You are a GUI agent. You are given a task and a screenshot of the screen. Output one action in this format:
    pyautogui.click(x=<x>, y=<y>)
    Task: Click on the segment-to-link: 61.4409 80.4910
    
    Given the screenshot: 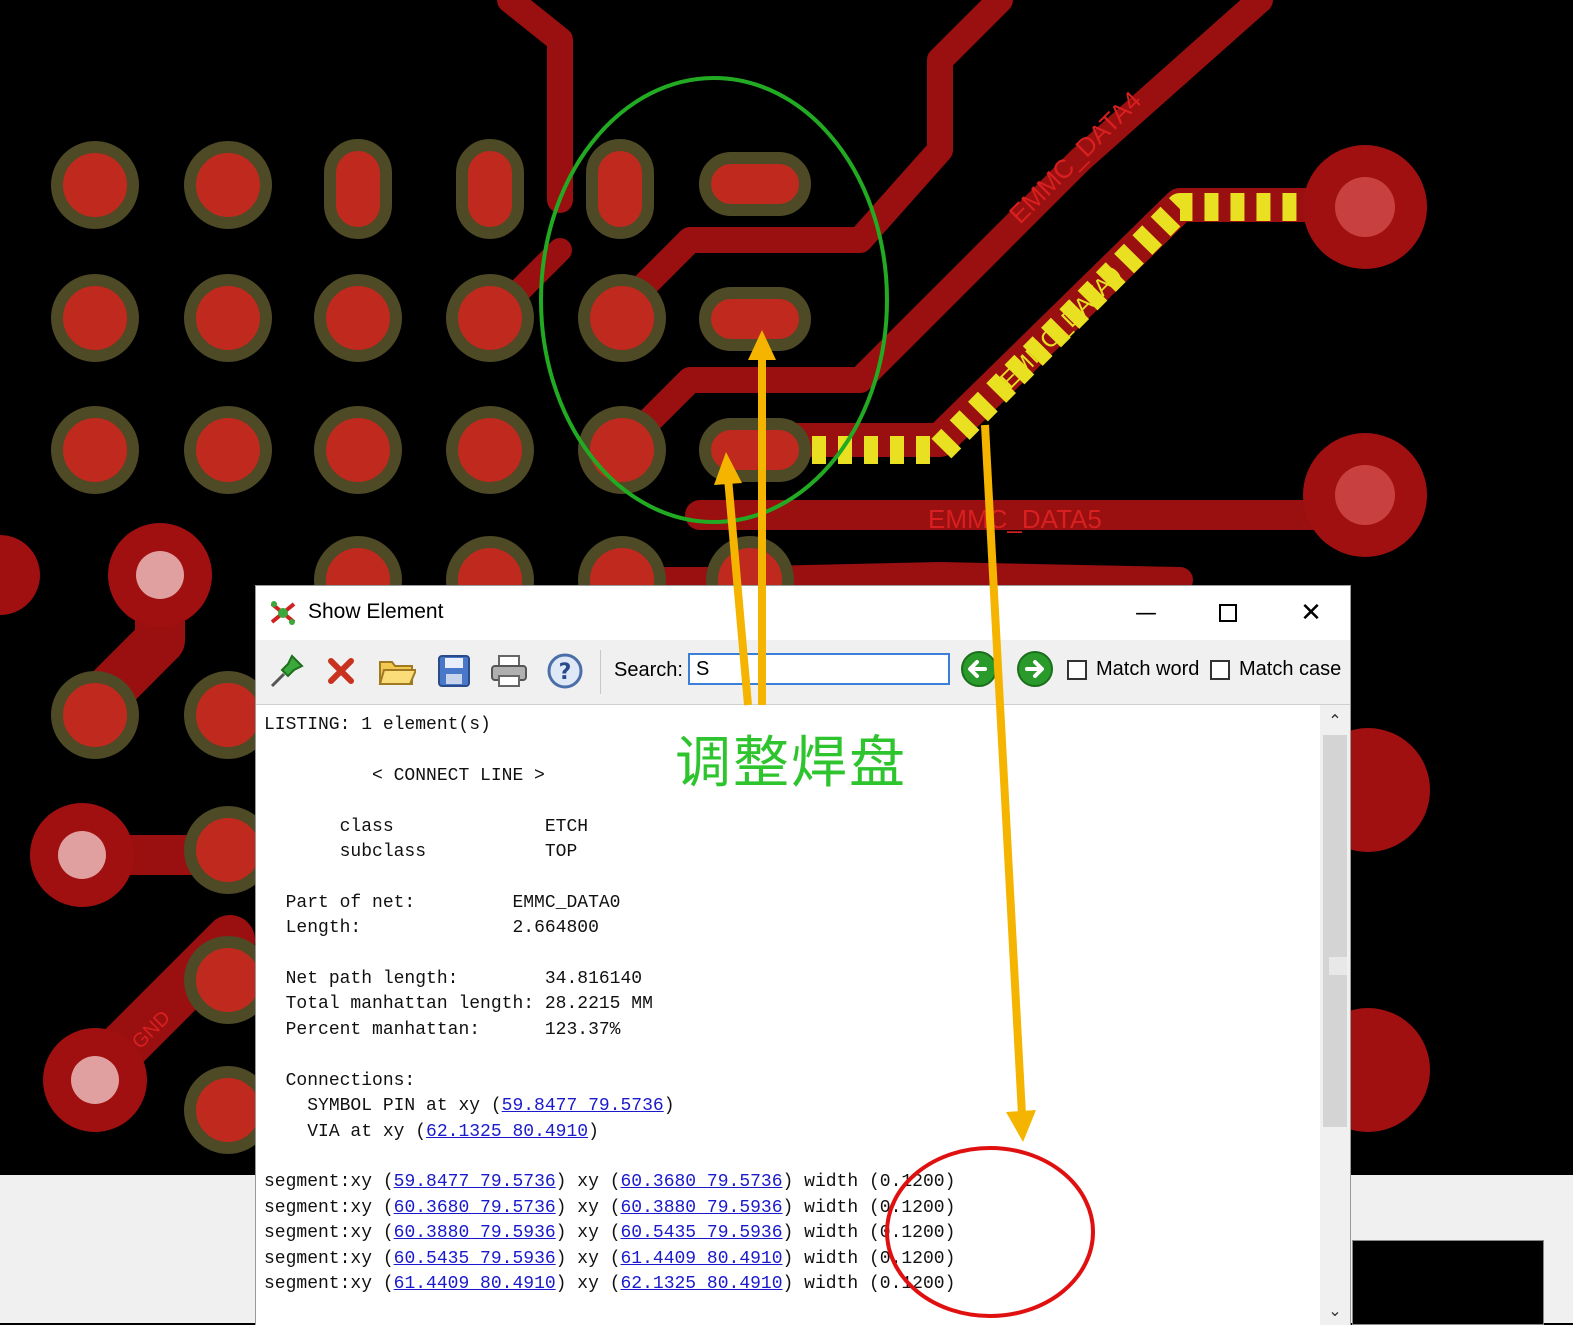 What is the action you would take?
    pyautogui.click(x=702, y=1259)
    